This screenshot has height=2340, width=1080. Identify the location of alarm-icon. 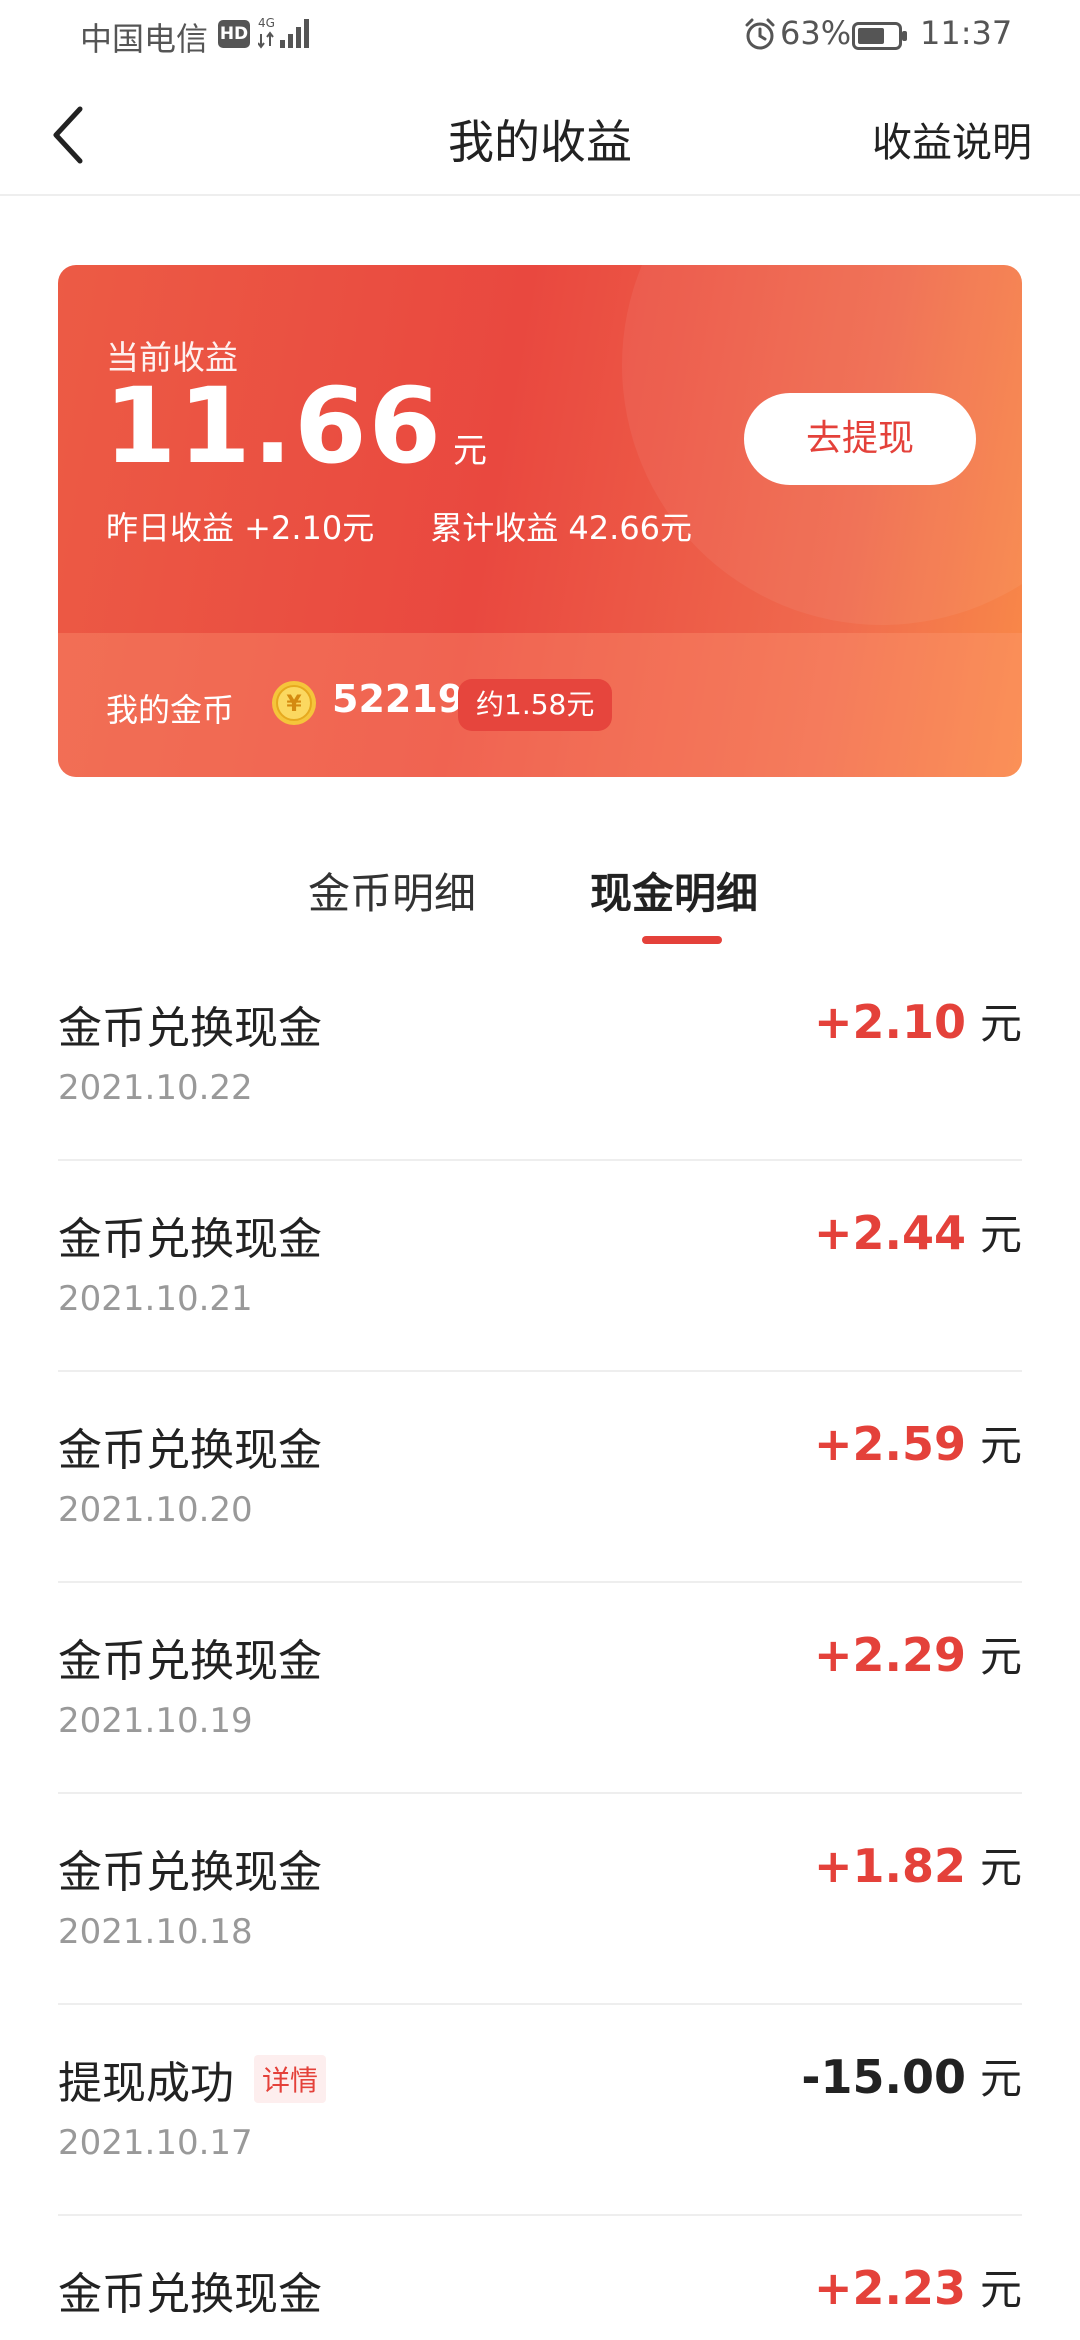
(760, 34).